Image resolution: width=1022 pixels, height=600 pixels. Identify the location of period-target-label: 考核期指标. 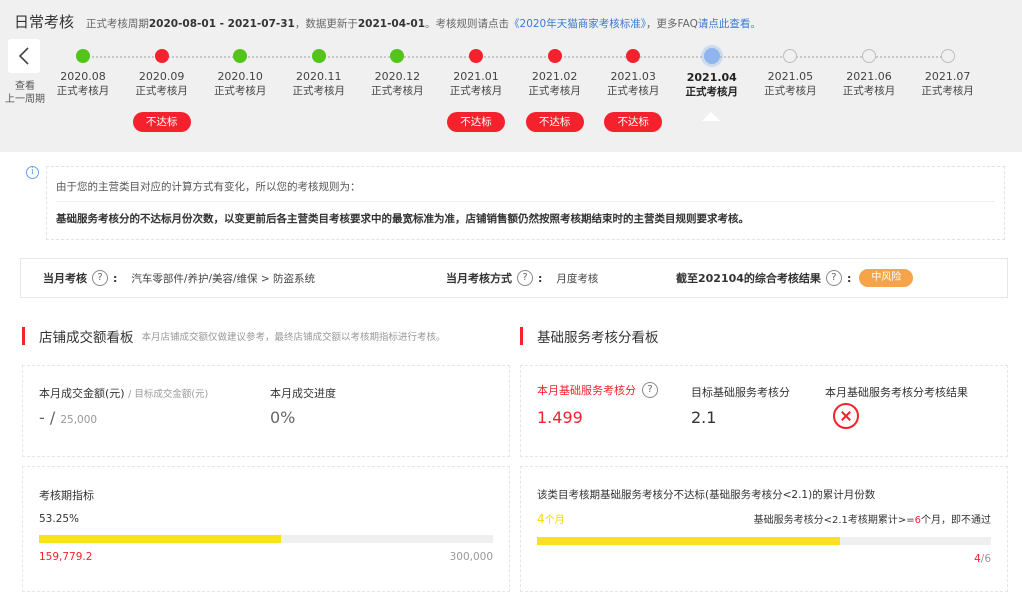
(66, 495).